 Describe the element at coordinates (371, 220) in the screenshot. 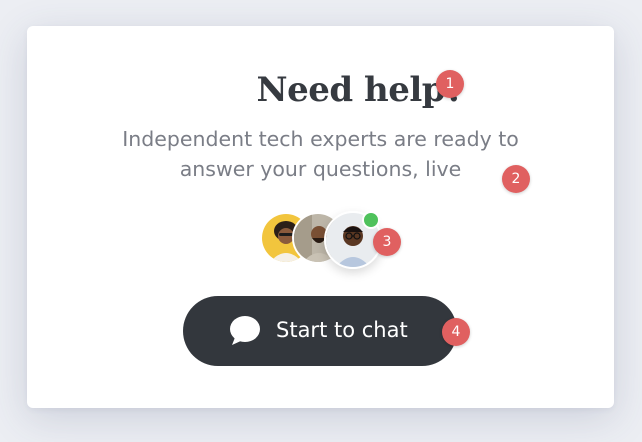

I see `online-status-dot` at that location.